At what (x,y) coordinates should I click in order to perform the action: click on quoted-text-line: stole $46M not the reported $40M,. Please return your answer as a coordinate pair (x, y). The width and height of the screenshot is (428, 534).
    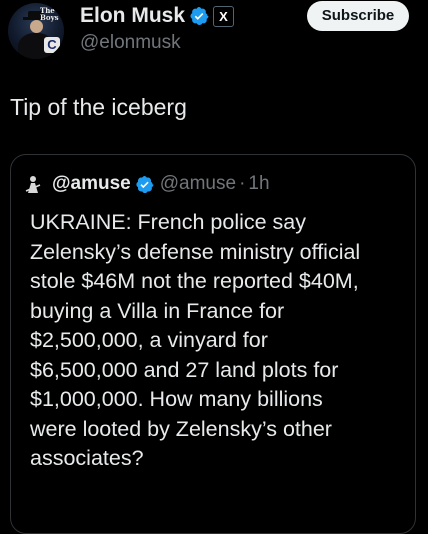
    Looking at the image, I should click on (194, 281).